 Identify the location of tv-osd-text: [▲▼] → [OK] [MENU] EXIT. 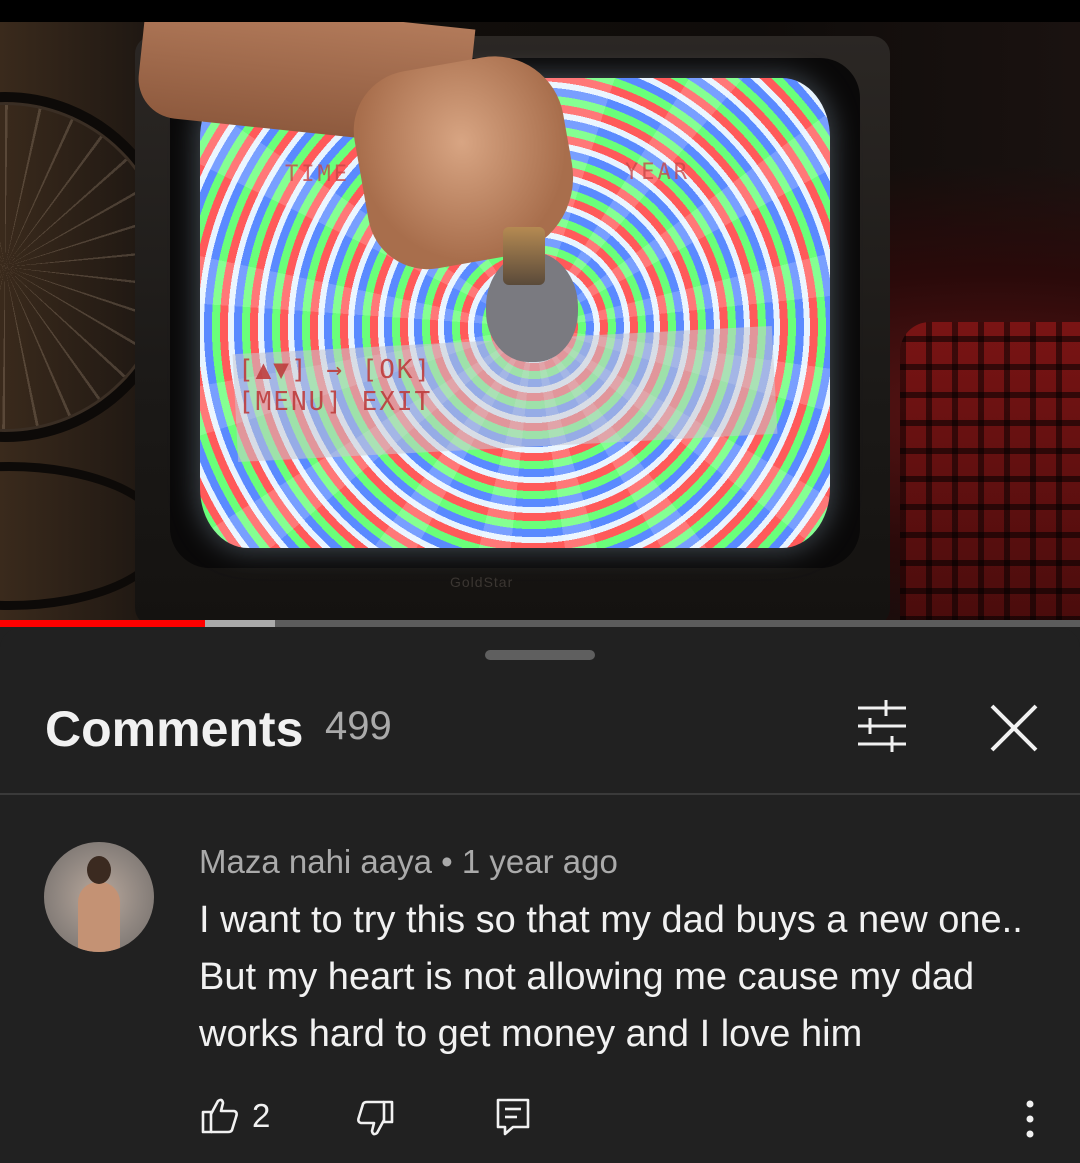
(335, 386).